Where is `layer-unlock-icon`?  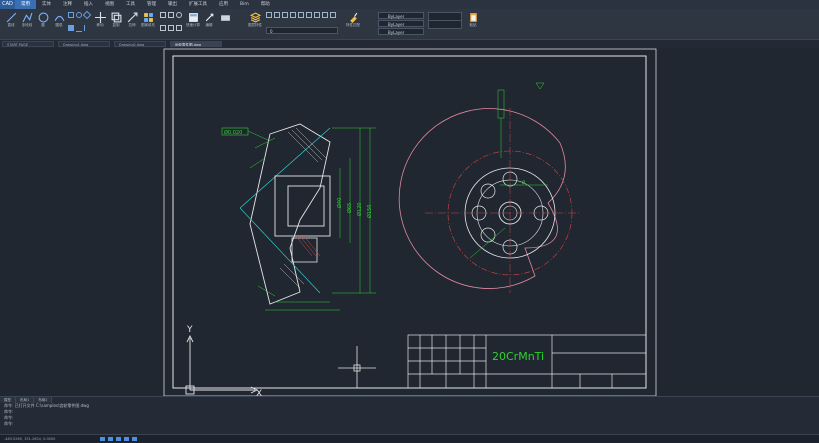
layer-unlock-icon is located at coordinates (301, 15).